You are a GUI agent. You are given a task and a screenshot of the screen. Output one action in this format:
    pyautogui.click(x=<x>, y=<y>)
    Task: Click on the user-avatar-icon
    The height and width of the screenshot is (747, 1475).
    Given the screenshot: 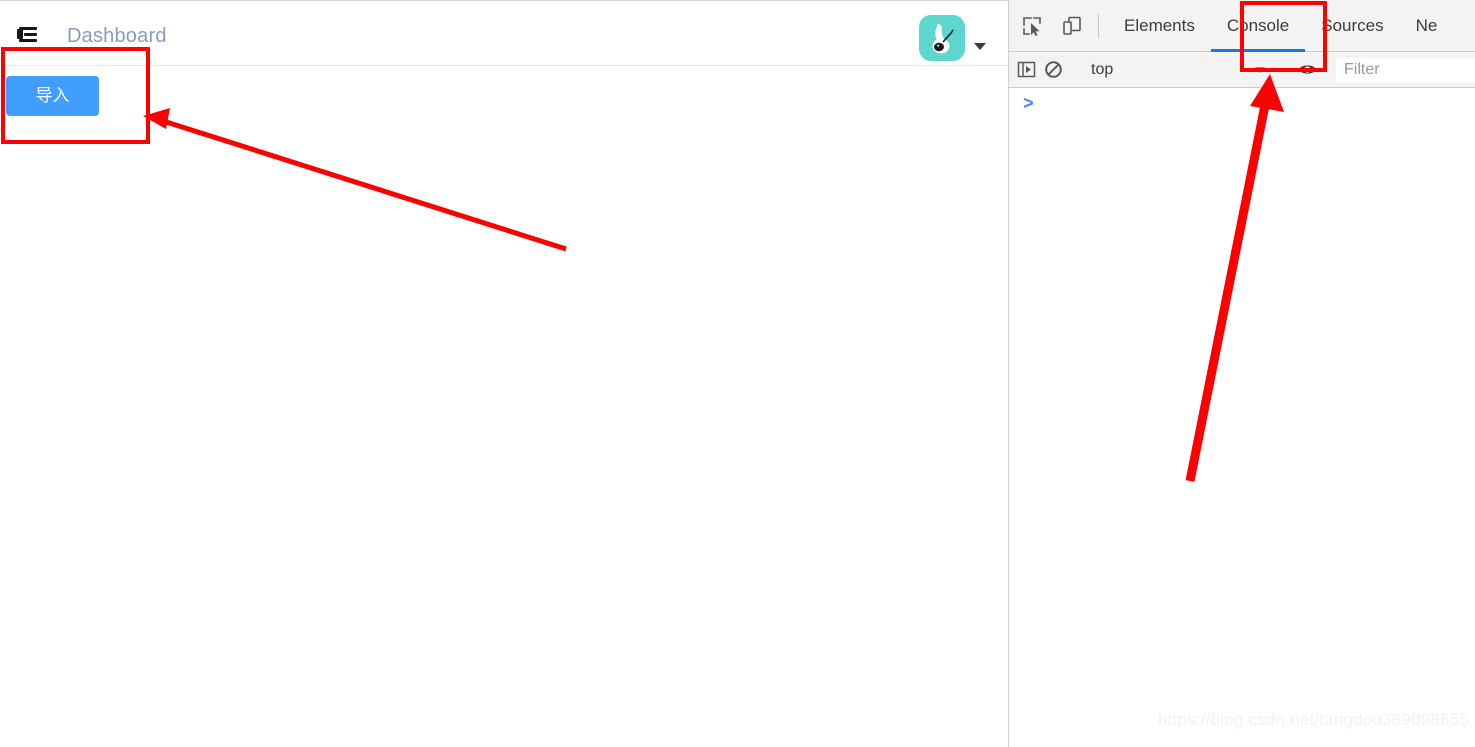 What is the action you would take?
    pyautogui.click(x=942, y=38)
    